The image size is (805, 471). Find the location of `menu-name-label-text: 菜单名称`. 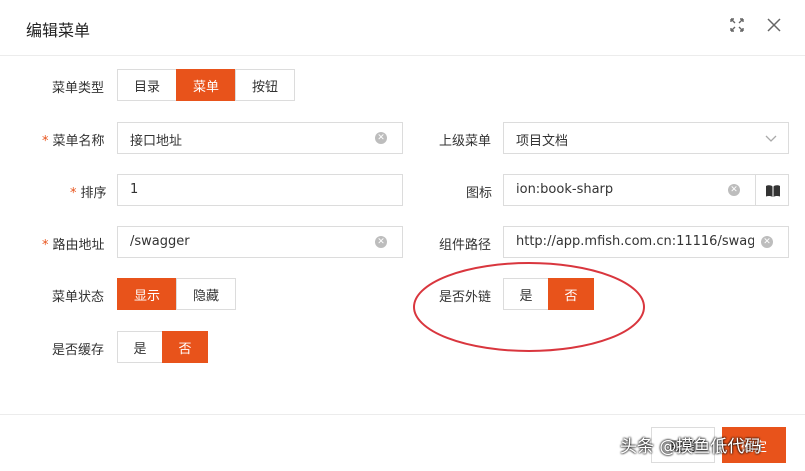

menu-name-label-text: 菜单名称 is located at coordinates (78, 141).